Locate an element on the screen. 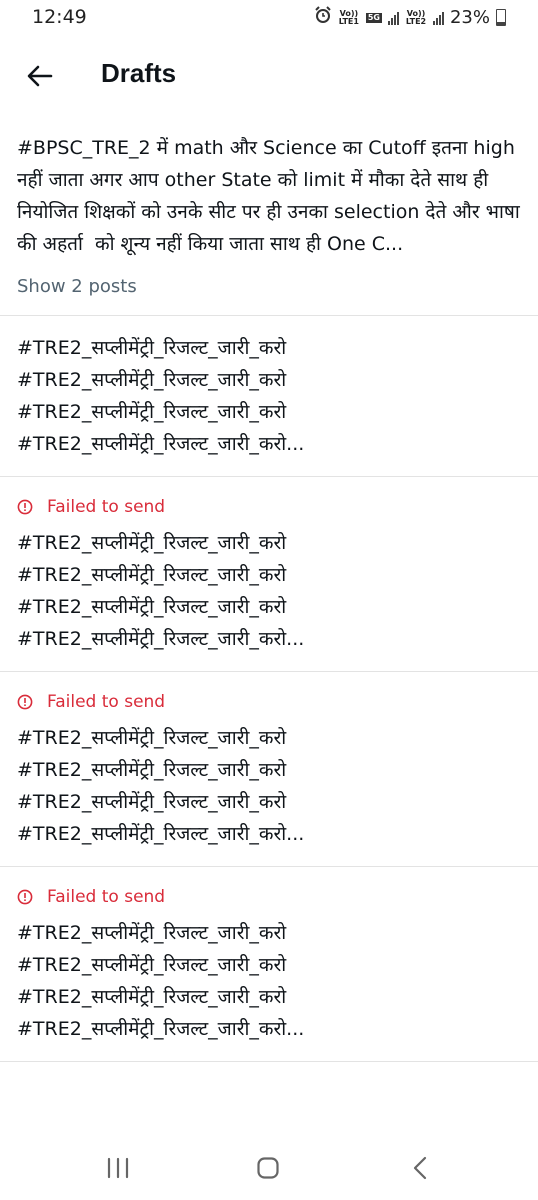  nav-back-icon is located at coordinates (420, 1168).